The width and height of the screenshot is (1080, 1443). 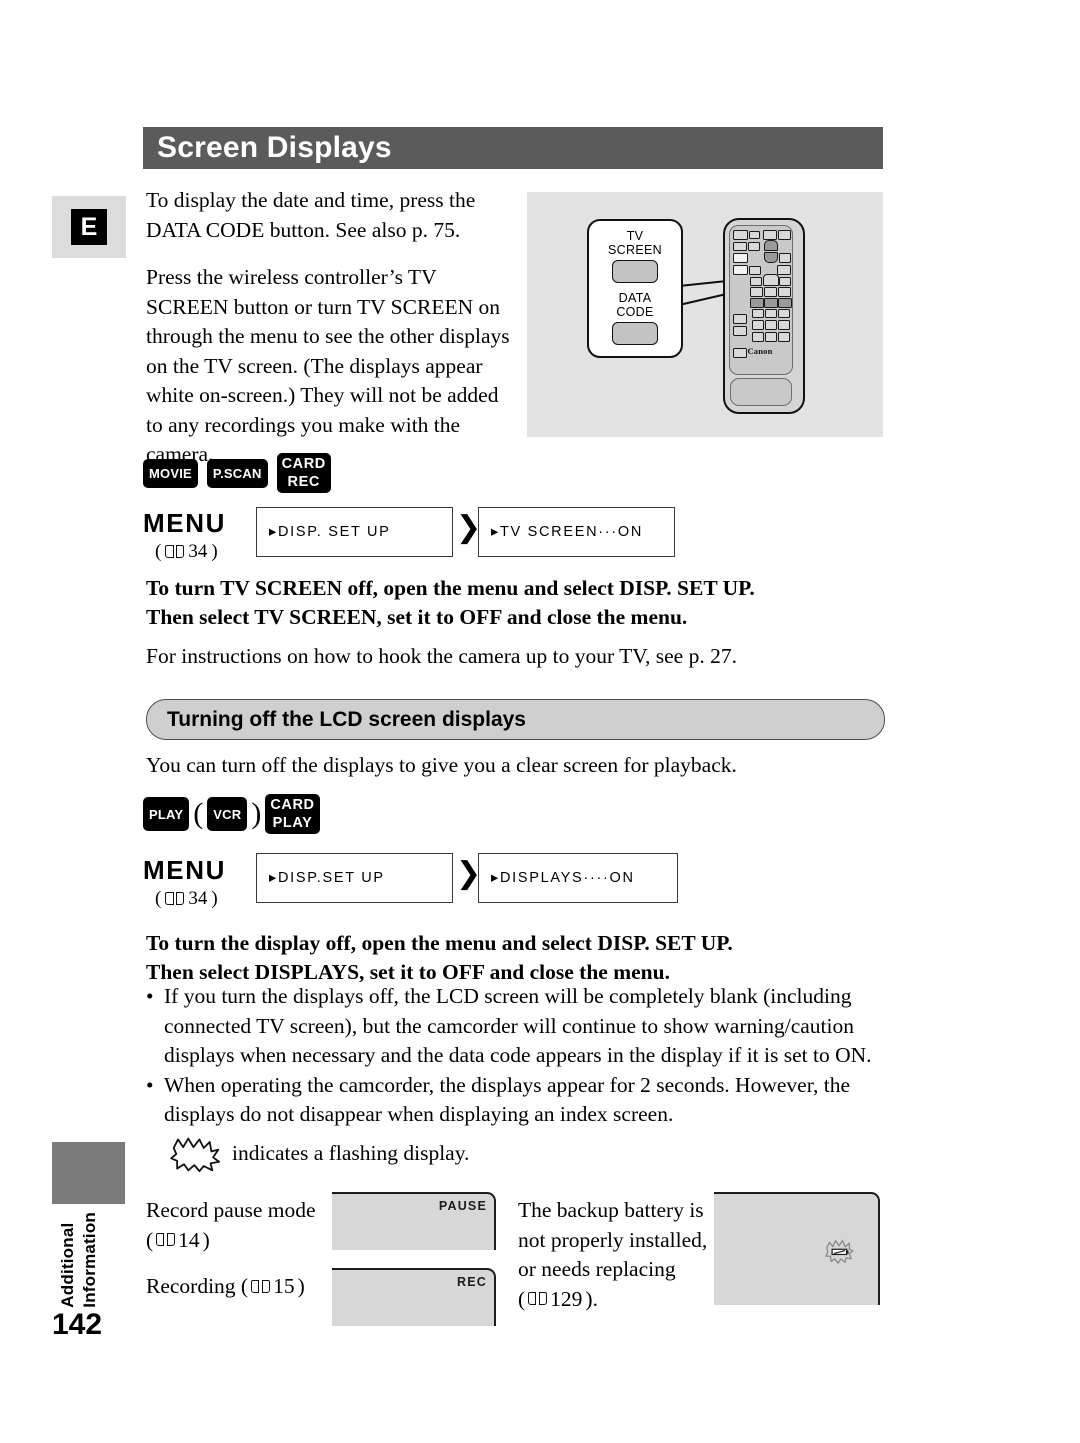 What do you see at coordinates (77, 1324) in the screenshot?
I see `page-number: 142` at bounding box center [77, 1324].